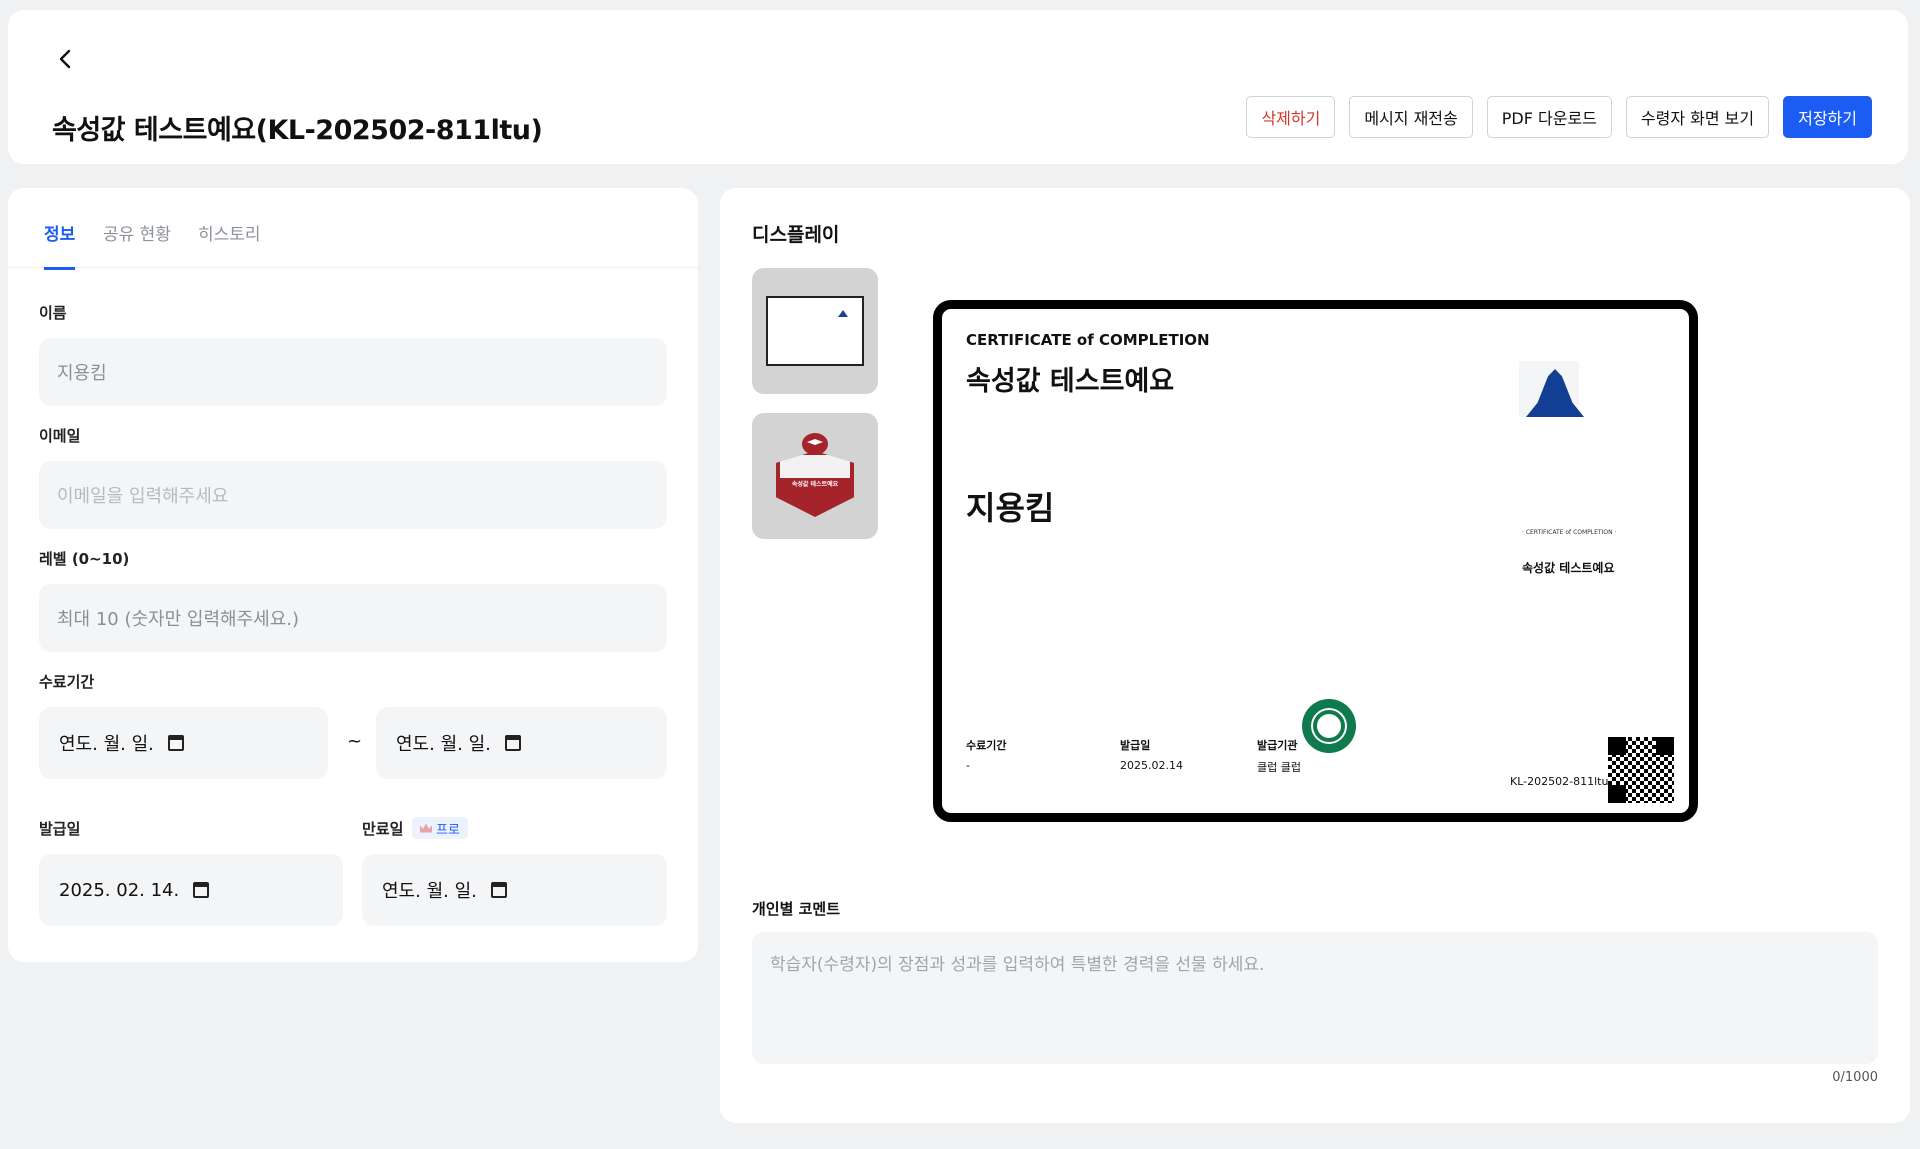 This screenshot has width=1920, height=1149. Describe the element at coordinates (426, 828) in the screenshot. I see `crown-icon` at that location.